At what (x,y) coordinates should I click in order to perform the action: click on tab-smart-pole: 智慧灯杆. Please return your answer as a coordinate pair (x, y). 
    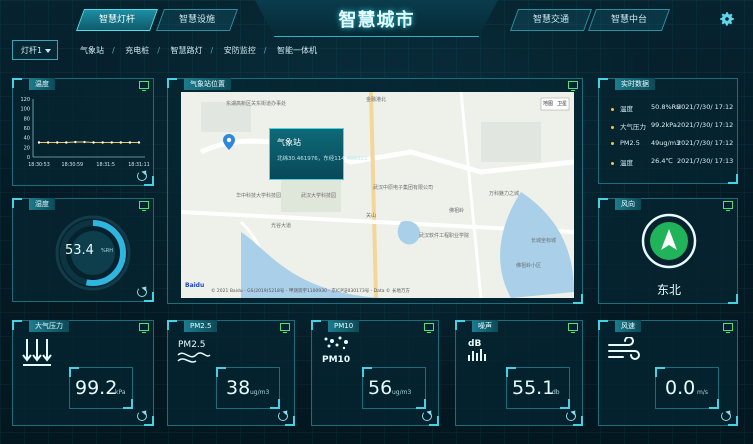
    Looking at the image, I should click on (117, 20).